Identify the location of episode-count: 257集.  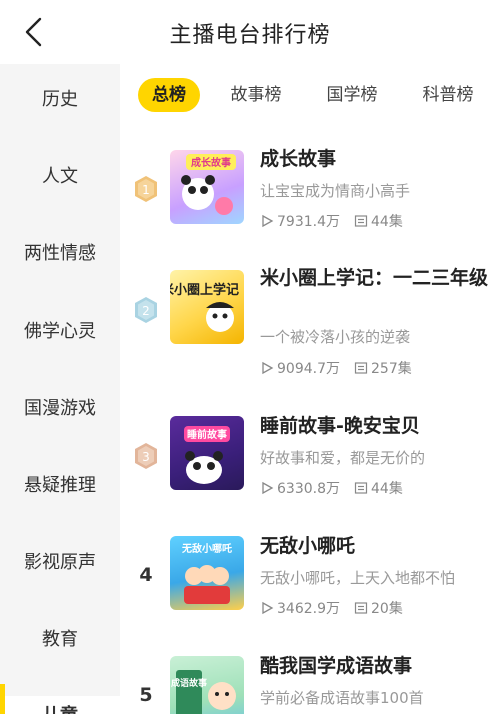
(391, 369).